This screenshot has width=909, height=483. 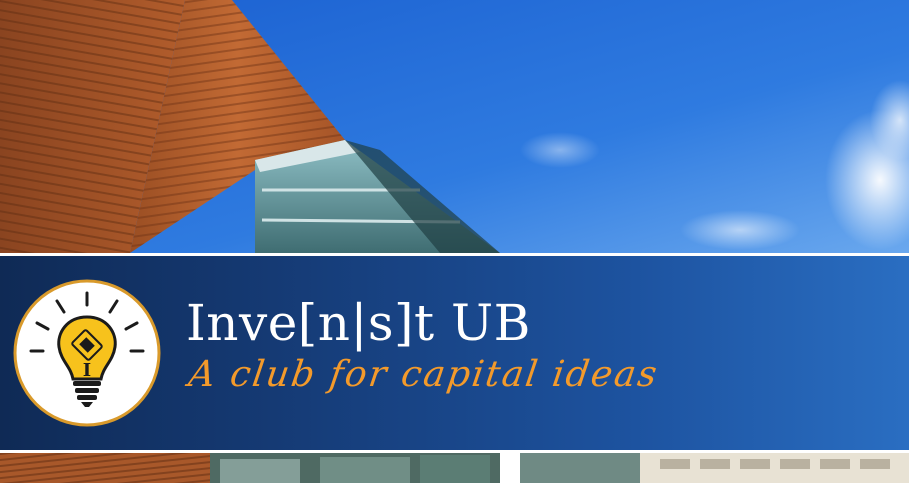 What do you see at coordinates (424, 374) in the screenshot?
I see `site-tagline: A club for capital ideas` at bounding box center [424, 374].